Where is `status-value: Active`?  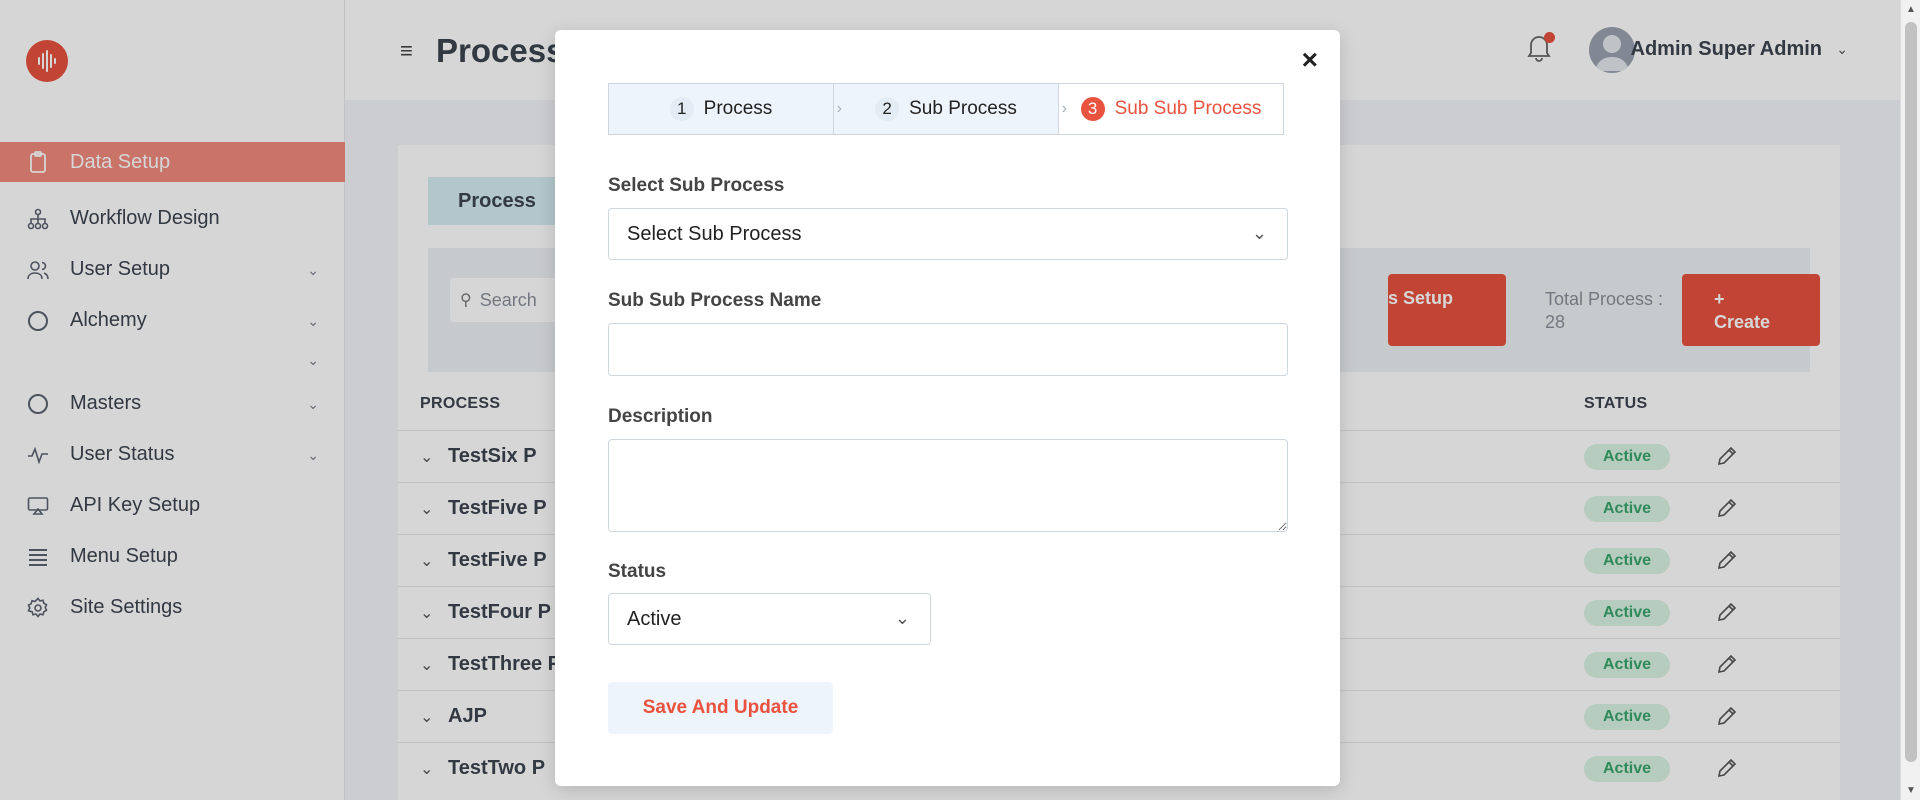
status-value: Active is located at coordinates (654, 618).